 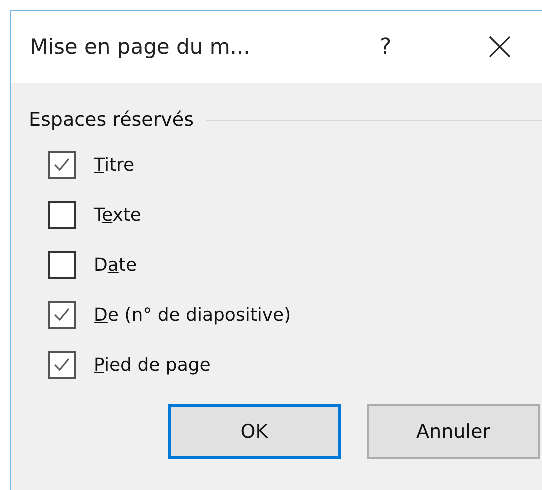 I want to click on close-icon, so click(x=500, y=47).